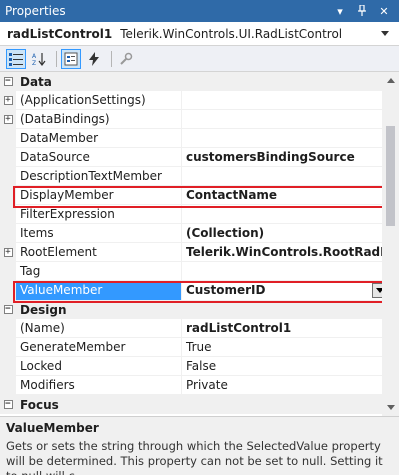 The height and width of the screenshot is (475, 399). What do you see at coordinates (99, 366) in the screenshot?
I see `property-name: Locked` at bounding box center [99, 366].